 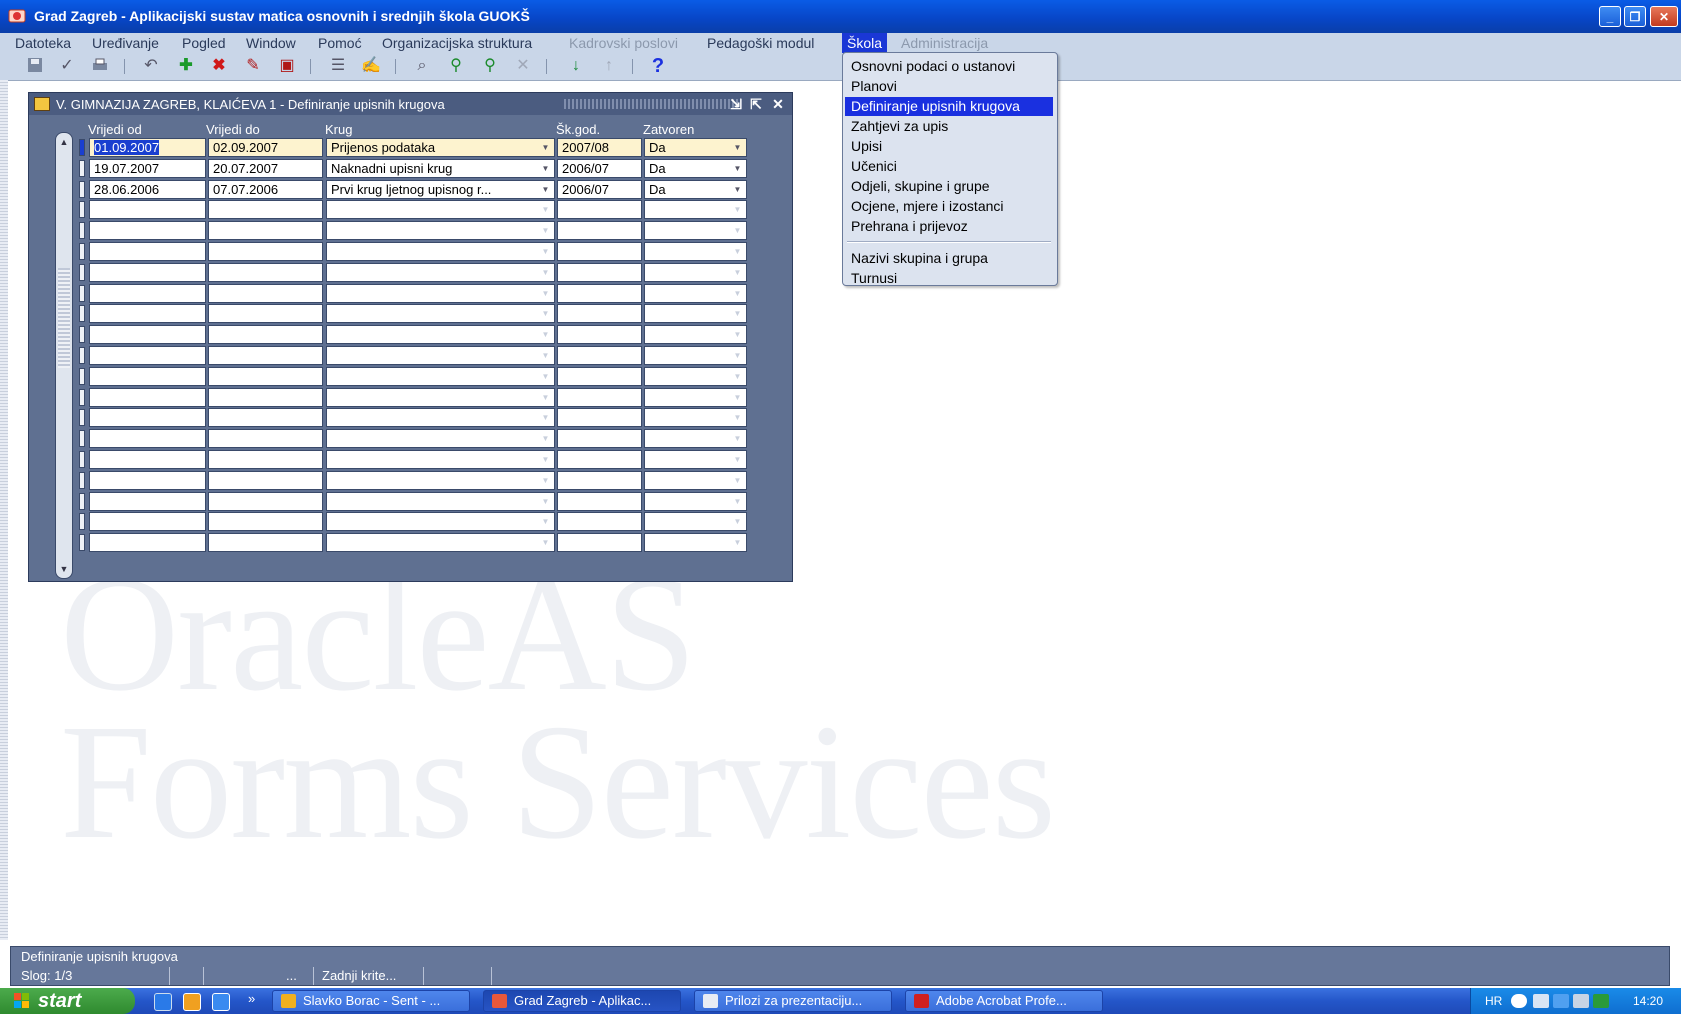 I want to click on form-minimize-icon: ⇲, so click(x=736, y=104).